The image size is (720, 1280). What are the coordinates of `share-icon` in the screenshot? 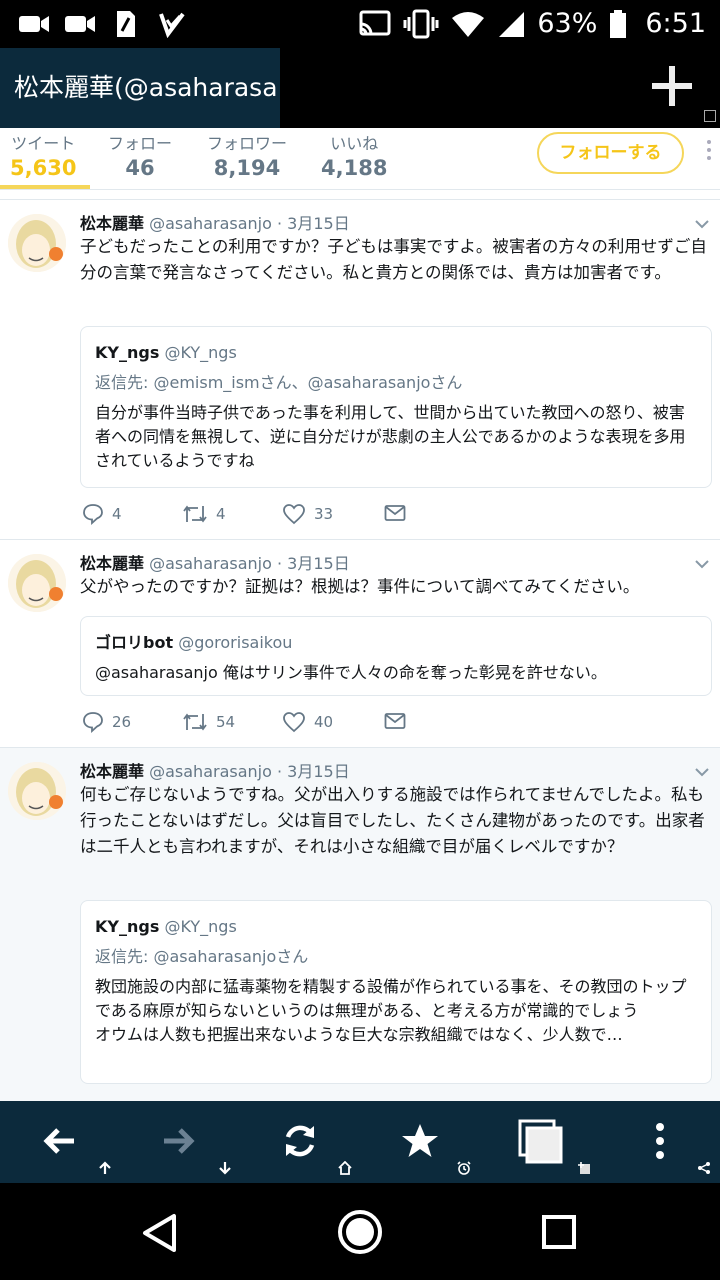 It's located at (704, 1168).